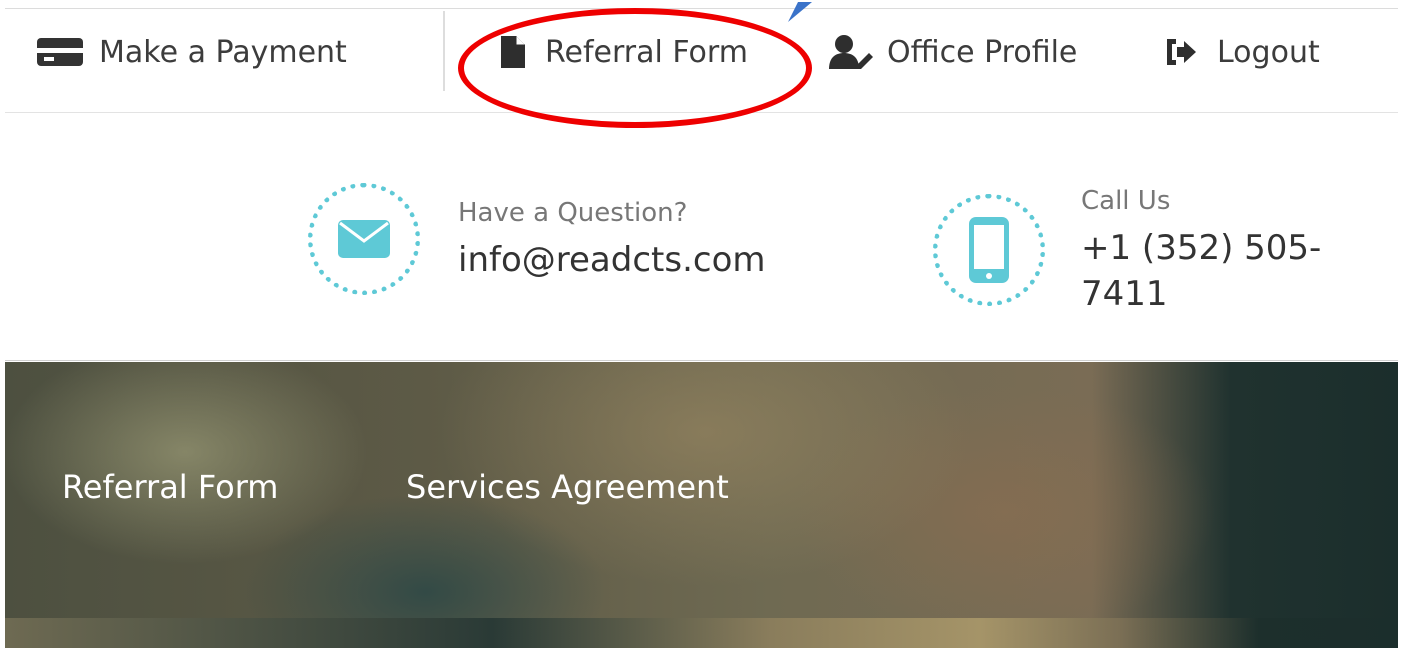 The height and width of the screenshot is (648, 1401). I want to click on window-left-edge, so click(2, 324).